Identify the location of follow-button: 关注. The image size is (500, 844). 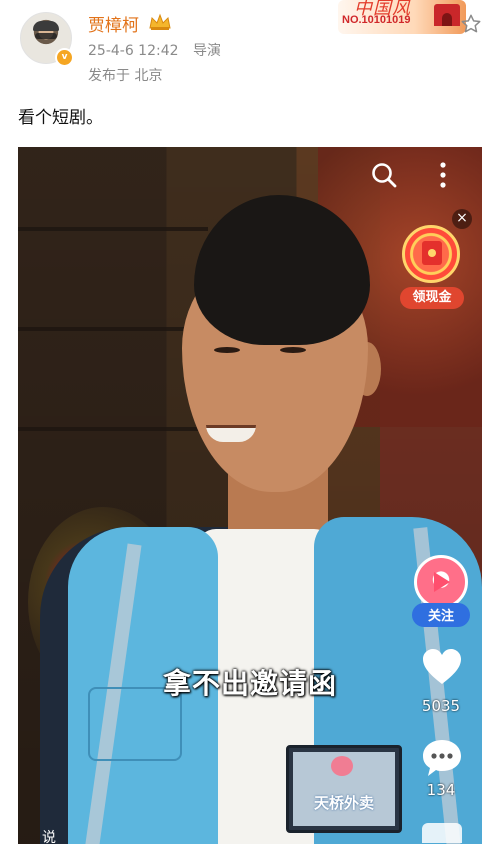
(441, 615).